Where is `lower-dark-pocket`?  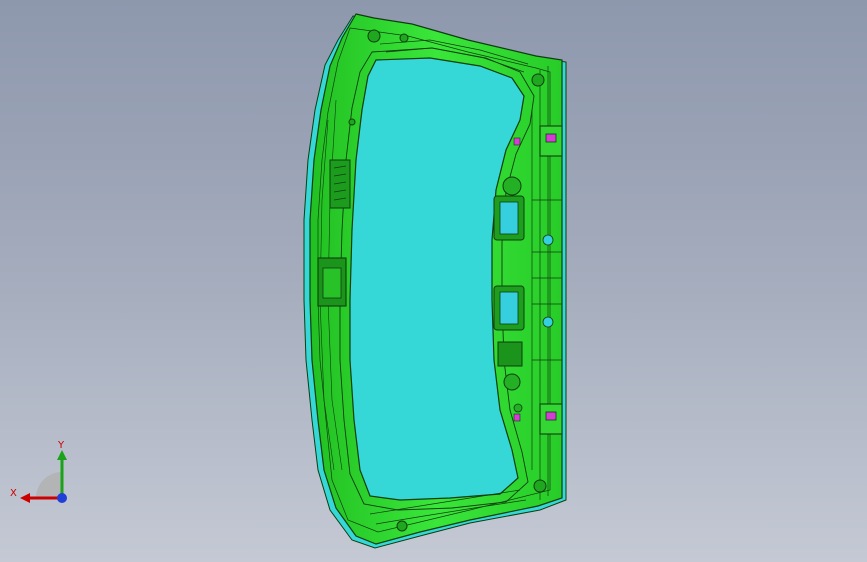 lower-dark-pocket is located at coordinates (510, 354).